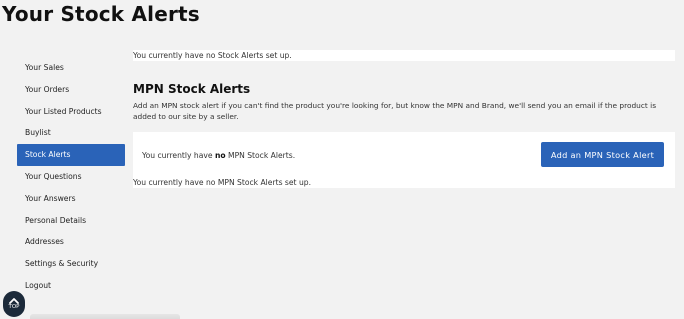  I want to click on scroll-to-top-button: TOP, so click(14, 304).